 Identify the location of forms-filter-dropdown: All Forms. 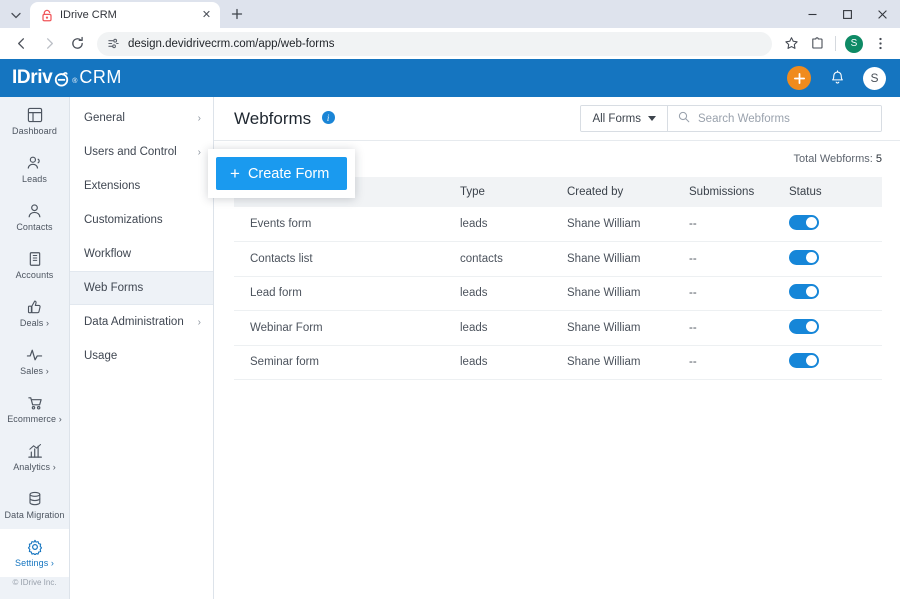
(624, 118).